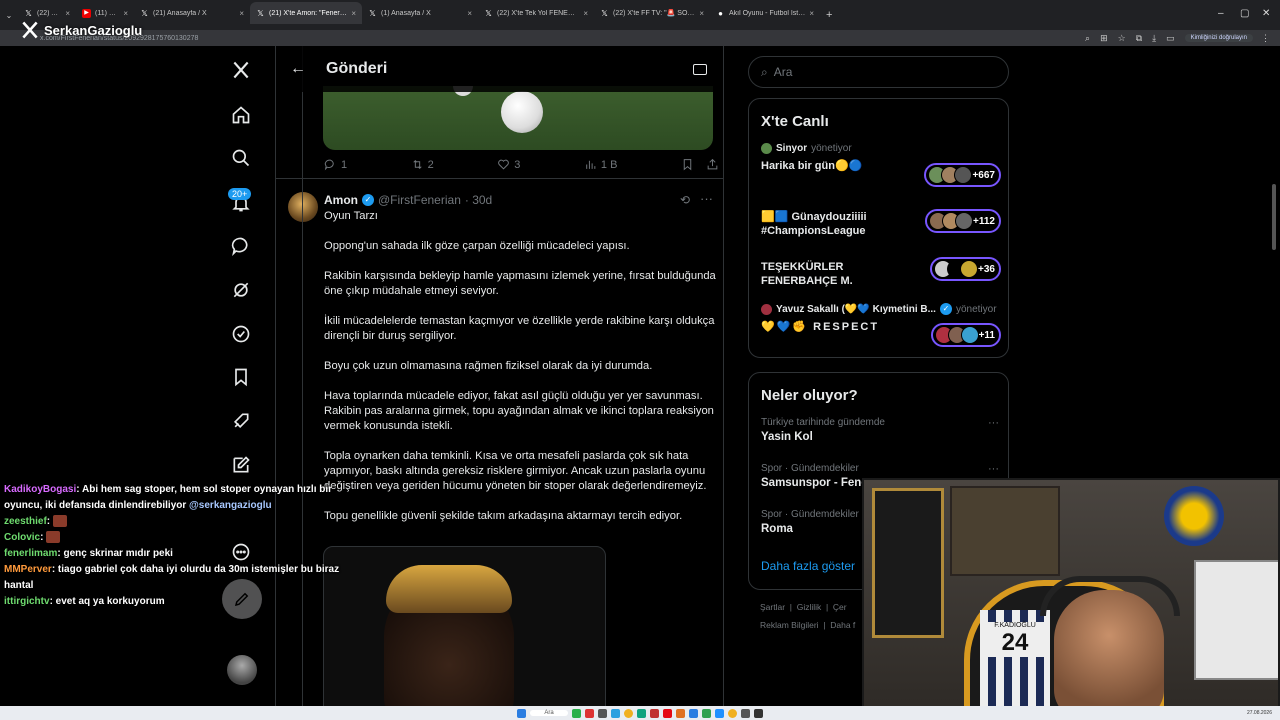 This screenshot has height=720, width=1280. What do you see at coordinates (820, 327) in the screenshot?
I see `space-title: 💛💙✊ RESPECT` at bounding box center [820, 327].